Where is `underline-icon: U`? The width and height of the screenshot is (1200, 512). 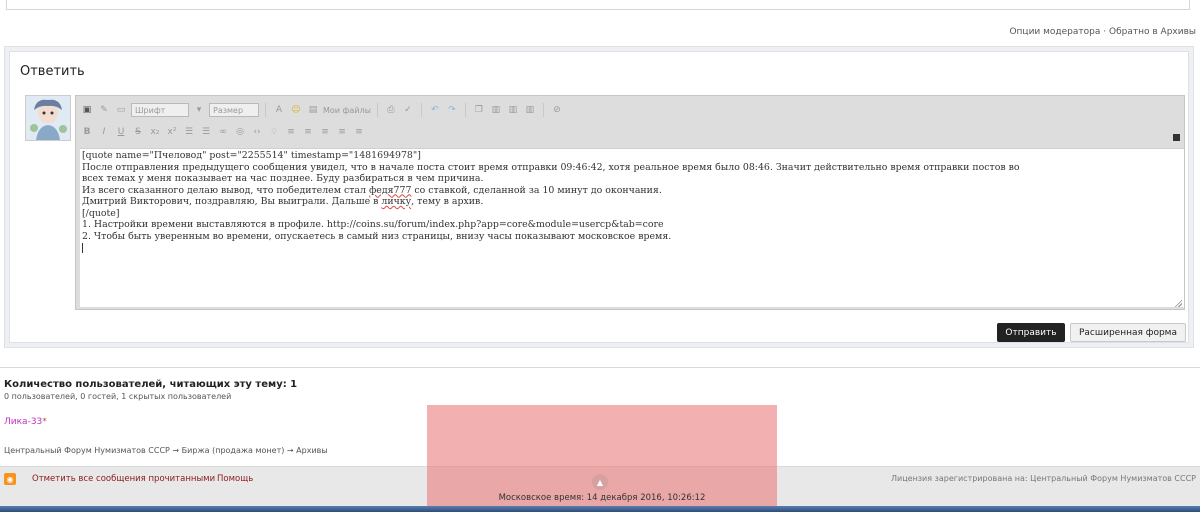 underline-icon: U is located at coordinates (121, 132).